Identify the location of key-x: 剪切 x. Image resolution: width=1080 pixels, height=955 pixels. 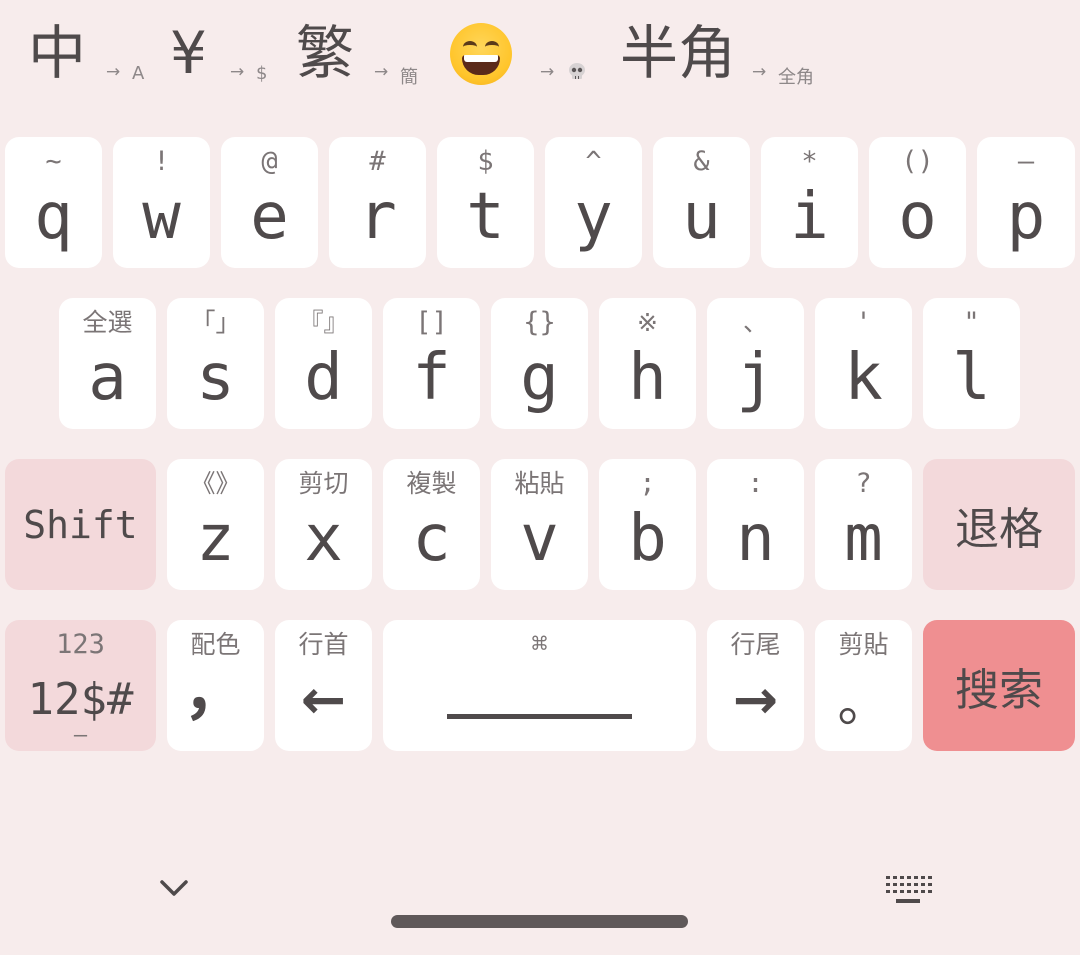
(323, 524).